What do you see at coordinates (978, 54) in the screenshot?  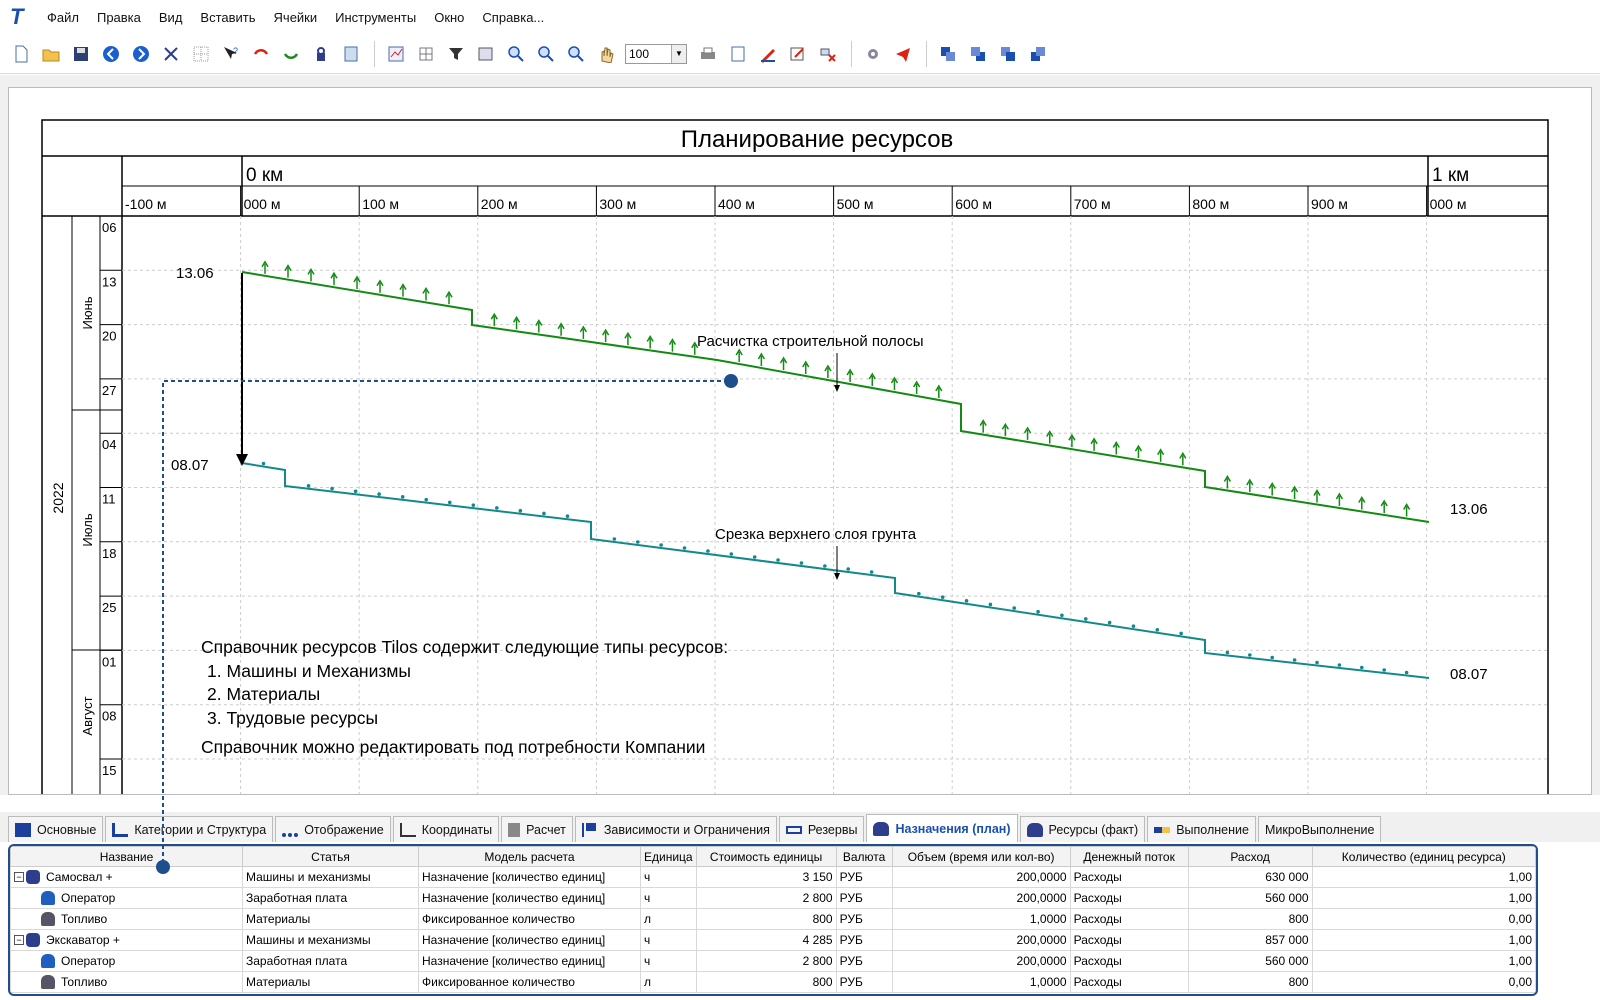 I see `layer-back-icon` at bounding box center [978, 54].